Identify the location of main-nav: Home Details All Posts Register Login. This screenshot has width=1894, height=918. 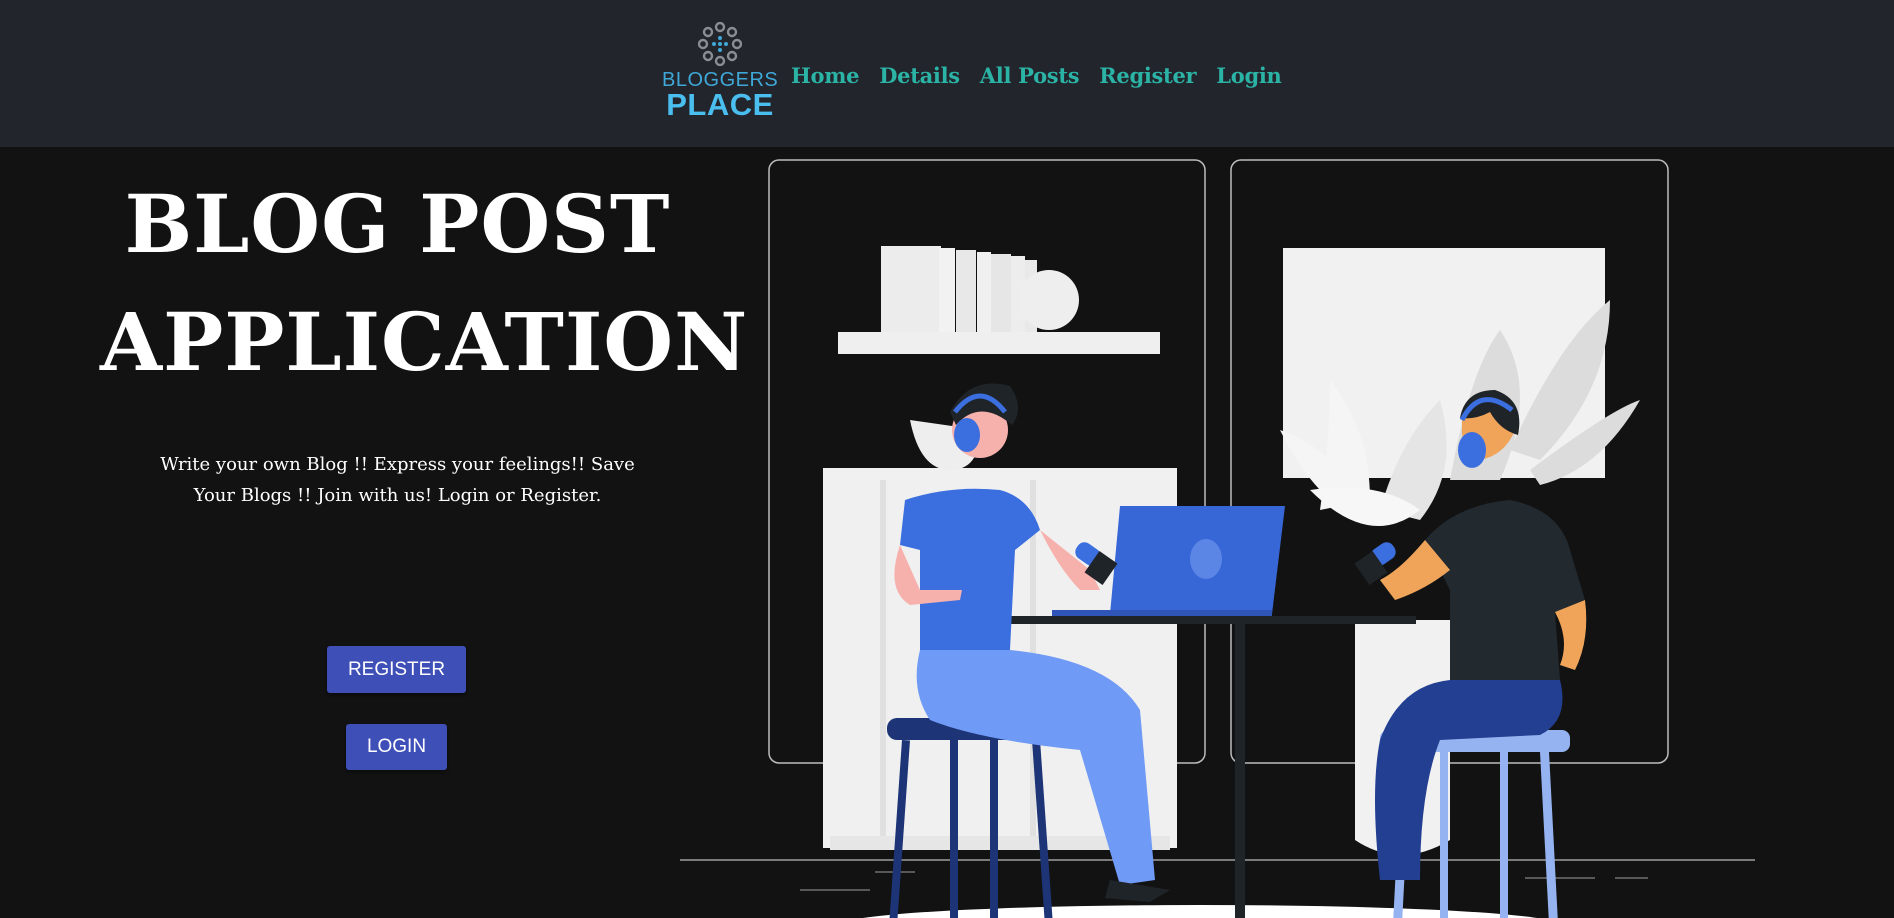
(1036, 75).